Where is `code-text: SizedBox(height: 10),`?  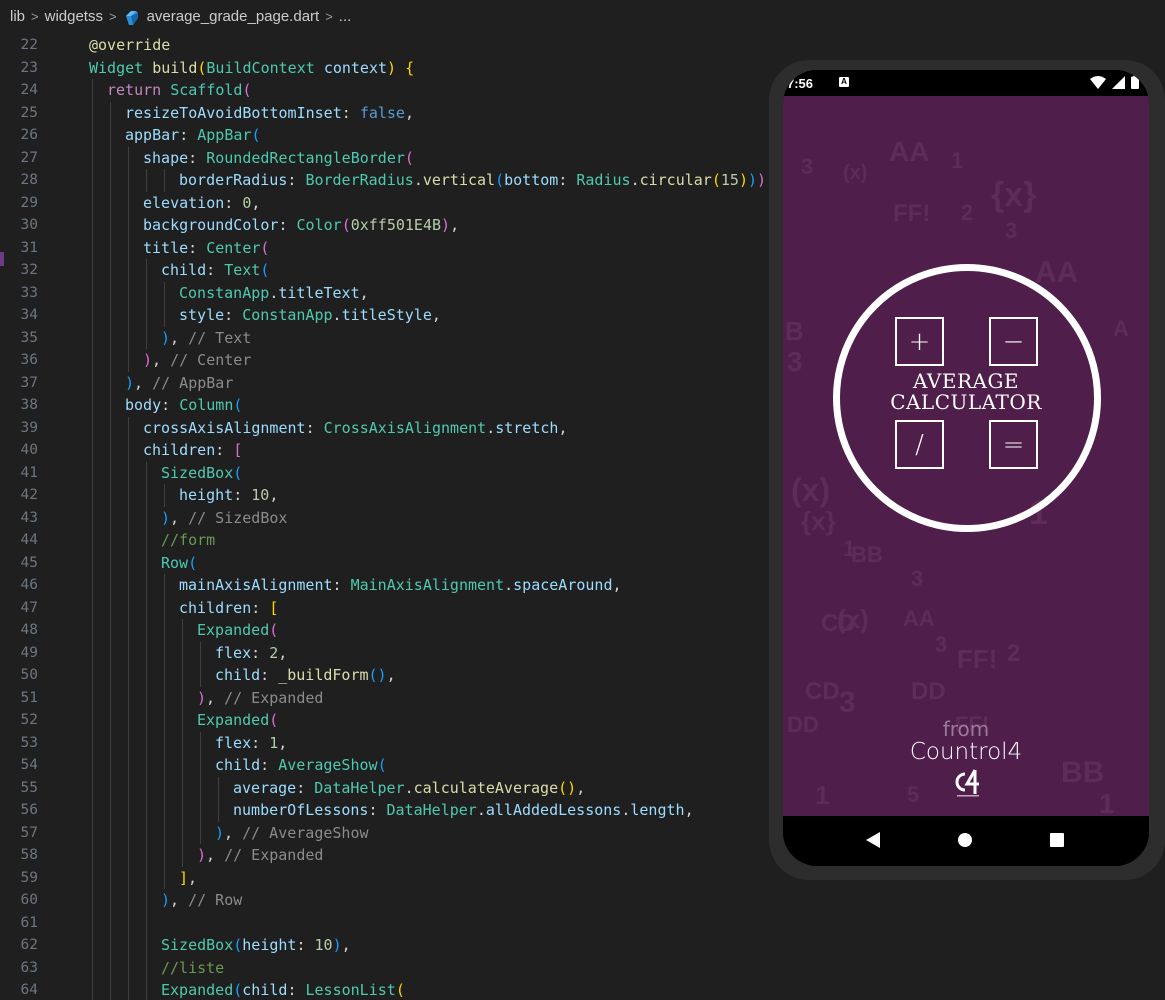
code-text: SizedBox(height: 10), is located at coordinates (256, 945).